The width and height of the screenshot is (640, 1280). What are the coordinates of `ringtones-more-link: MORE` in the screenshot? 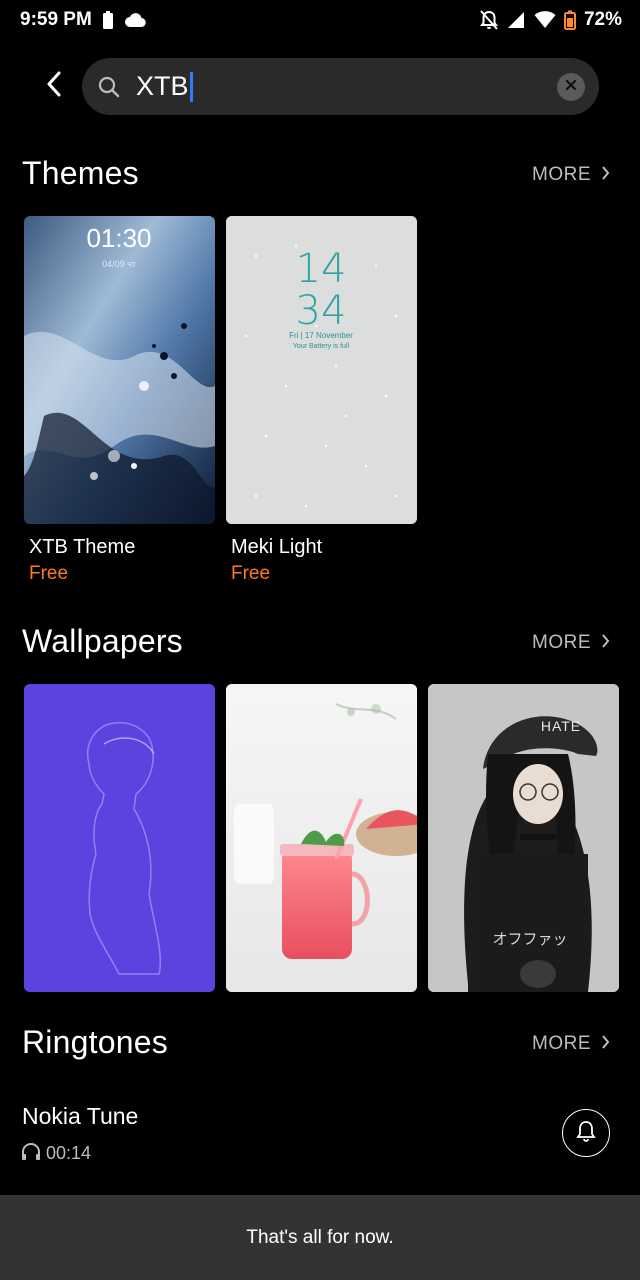 It's located at (571, 1044).